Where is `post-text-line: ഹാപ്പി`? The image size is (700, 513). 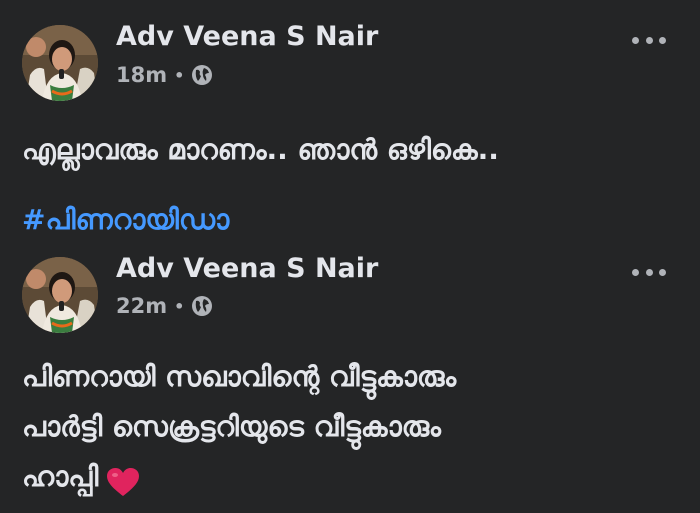 post-text-line: ഹാപ്പി is located at coordinates (60, 476).